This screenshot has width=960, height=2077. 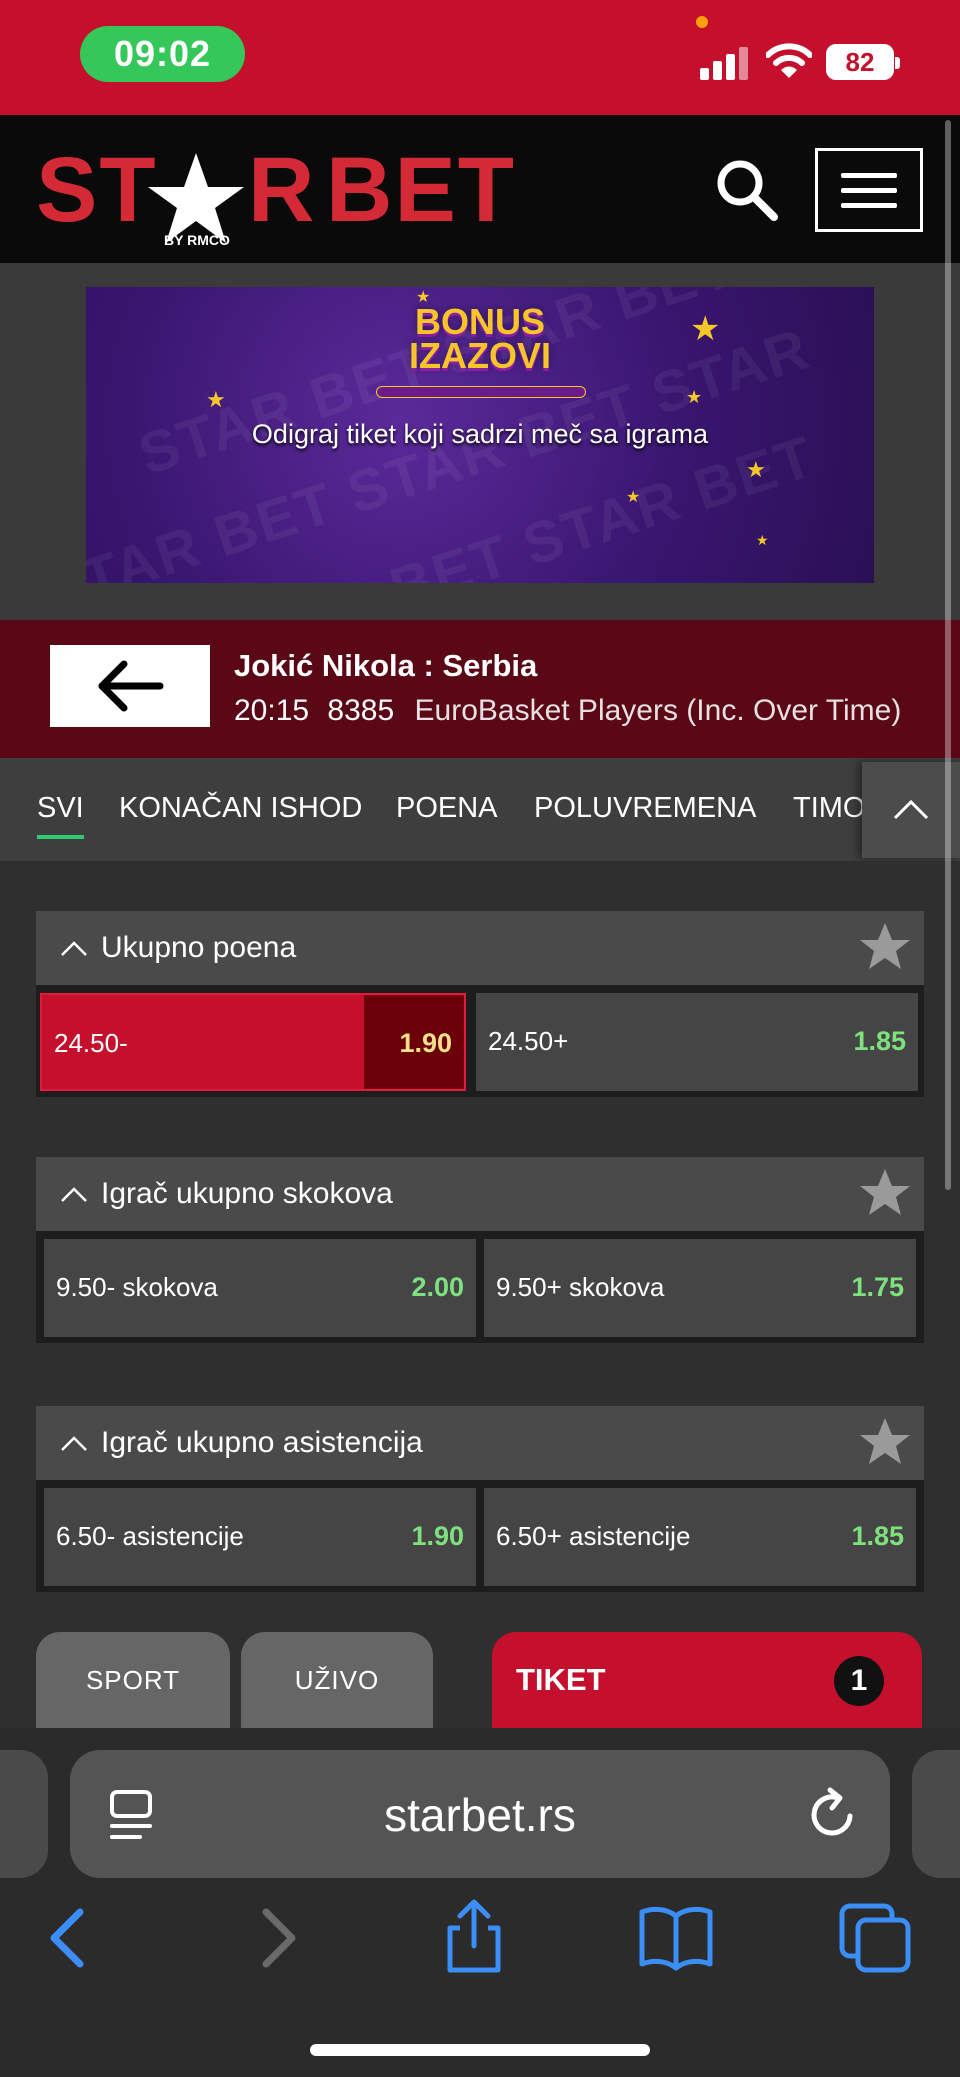 I want to click on forward-arrow-icon, so click(x=276, y=1938).